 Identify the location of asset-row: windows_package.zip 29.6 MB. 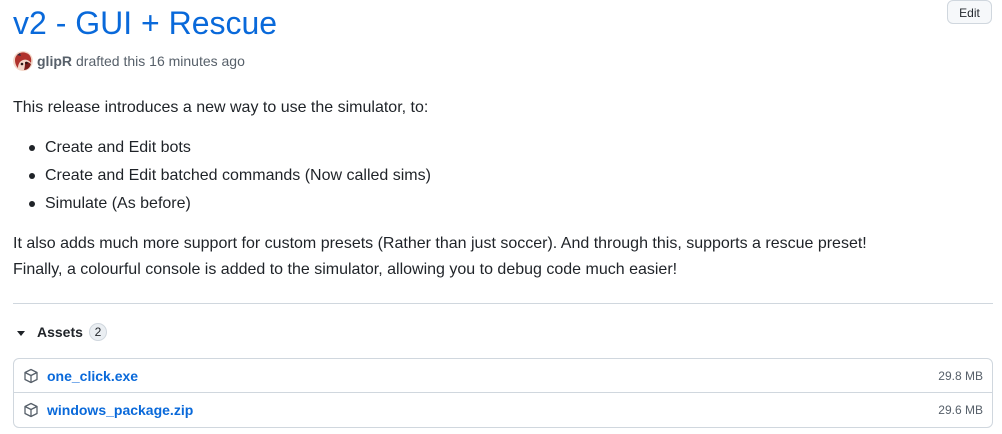
(503, 410).